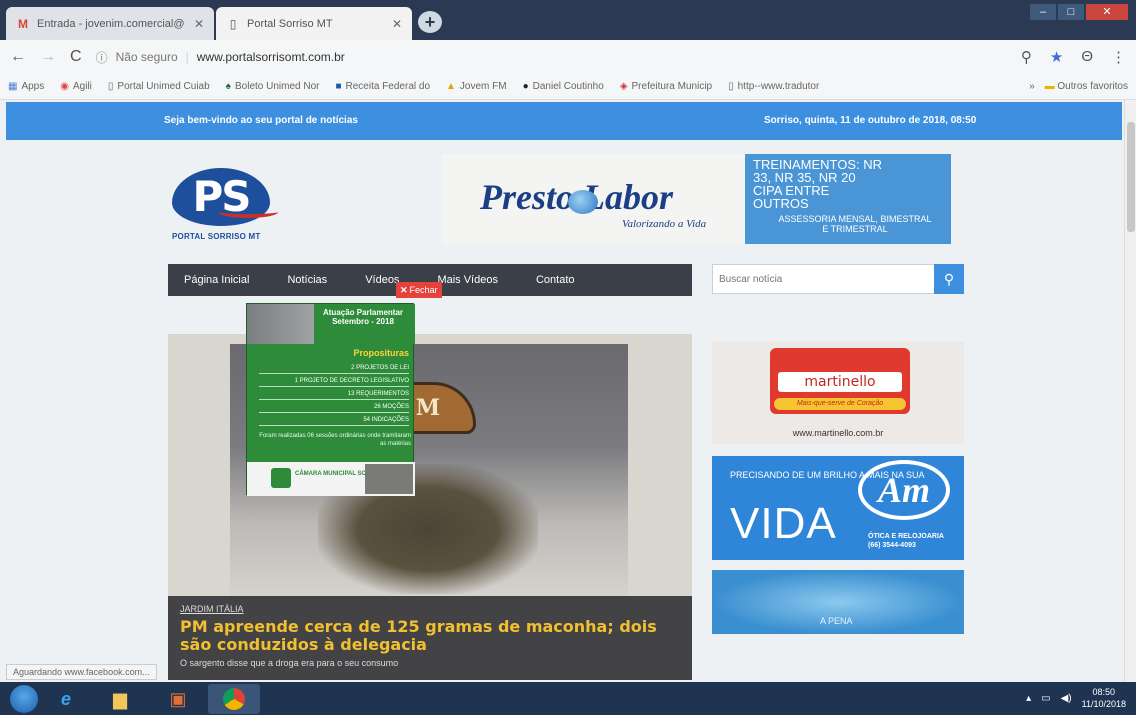  What do you see at coordinates (476, 86) in the screenshot?
I see `bookmark-jovem-fm: ▲ Jovem FM` at bounding box center [476, 86].